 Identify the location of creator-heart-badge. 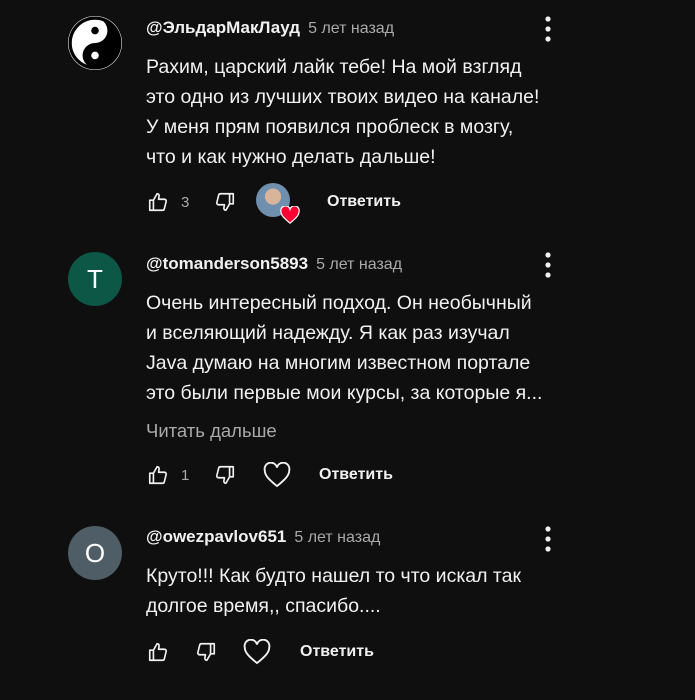
(278, 203).